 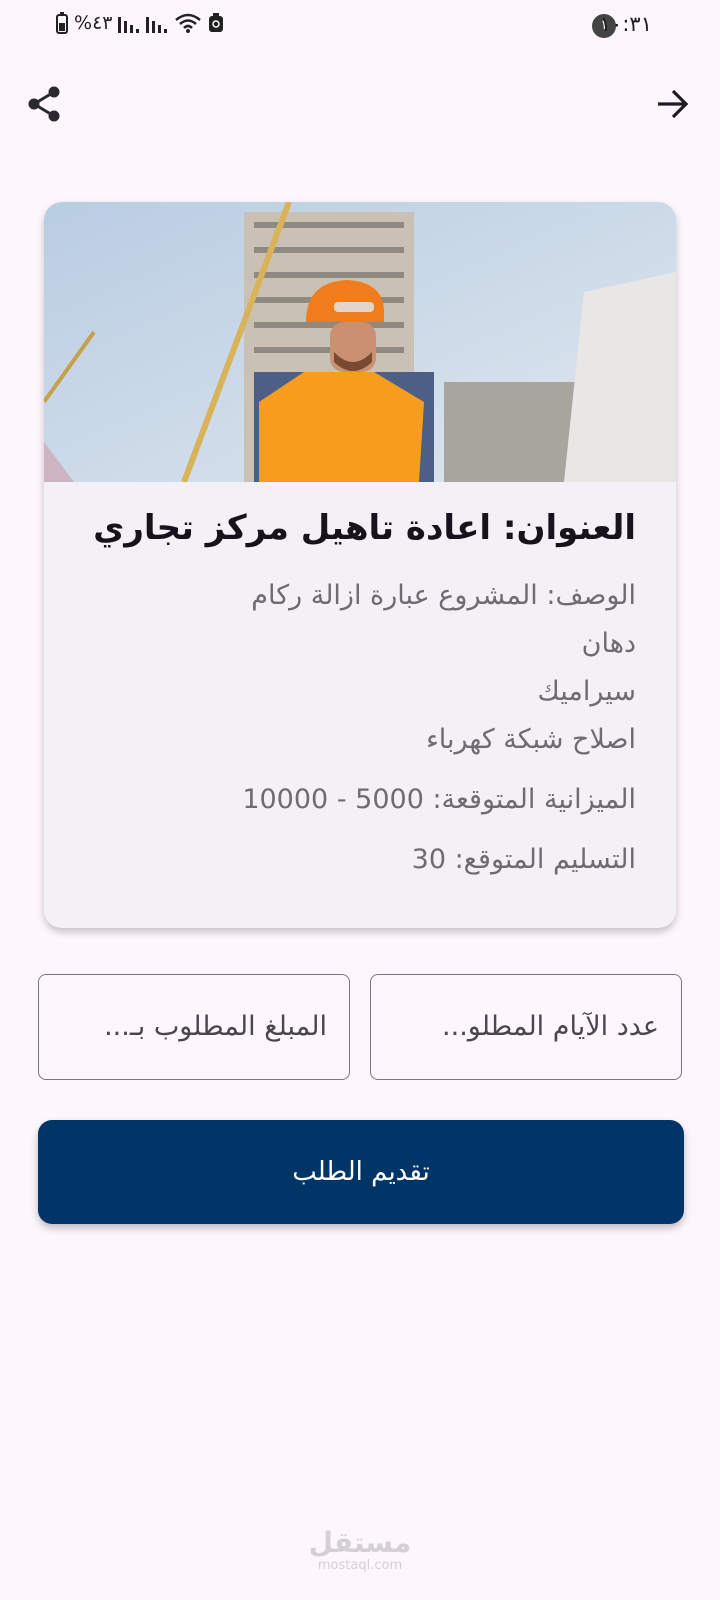 I want to click on project-delivery: التسليم المتوقع: 30, so click(x=523, y=859).